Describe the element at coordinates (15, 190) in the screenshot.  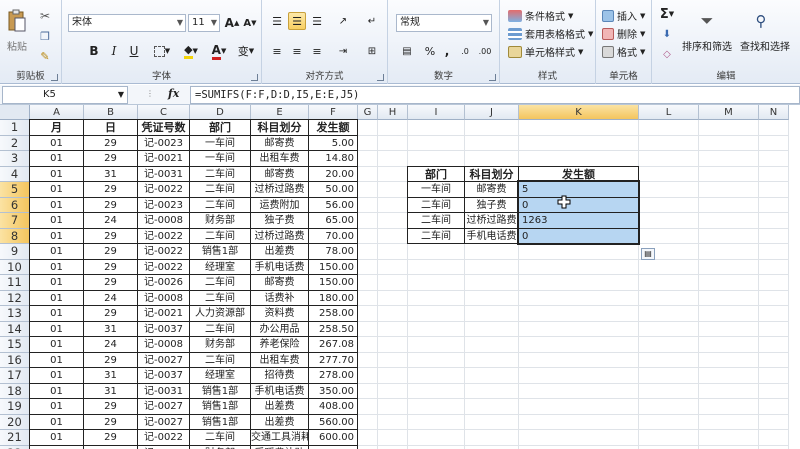
I see `row-header-5: 5` at that location.